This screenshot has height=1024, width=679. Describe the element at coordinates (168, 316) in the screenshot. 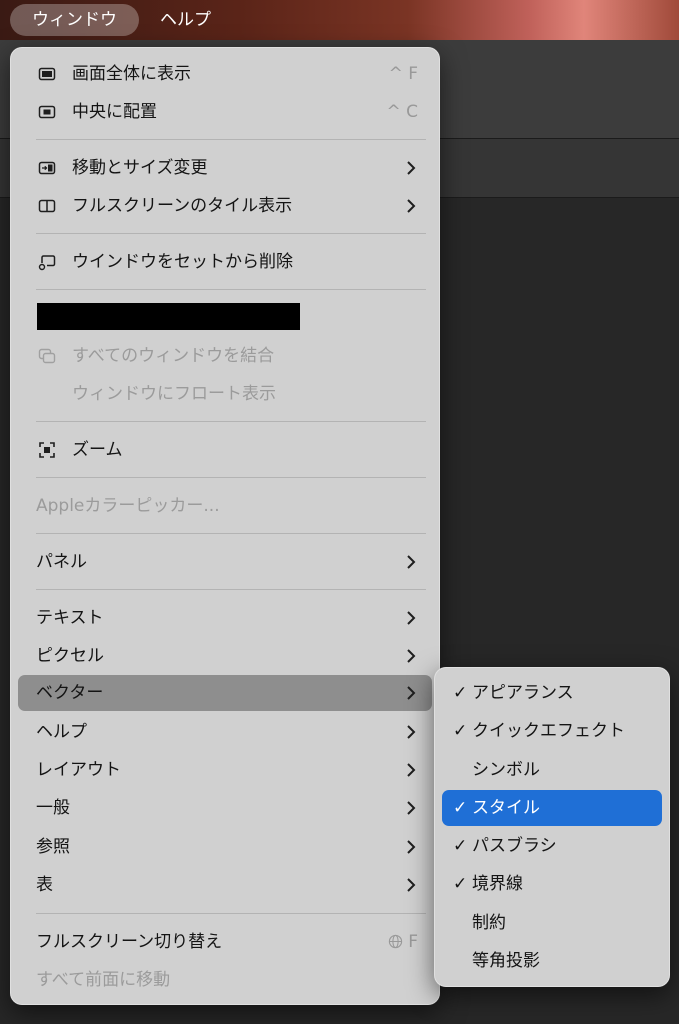

I see `redacted-item` at that location.